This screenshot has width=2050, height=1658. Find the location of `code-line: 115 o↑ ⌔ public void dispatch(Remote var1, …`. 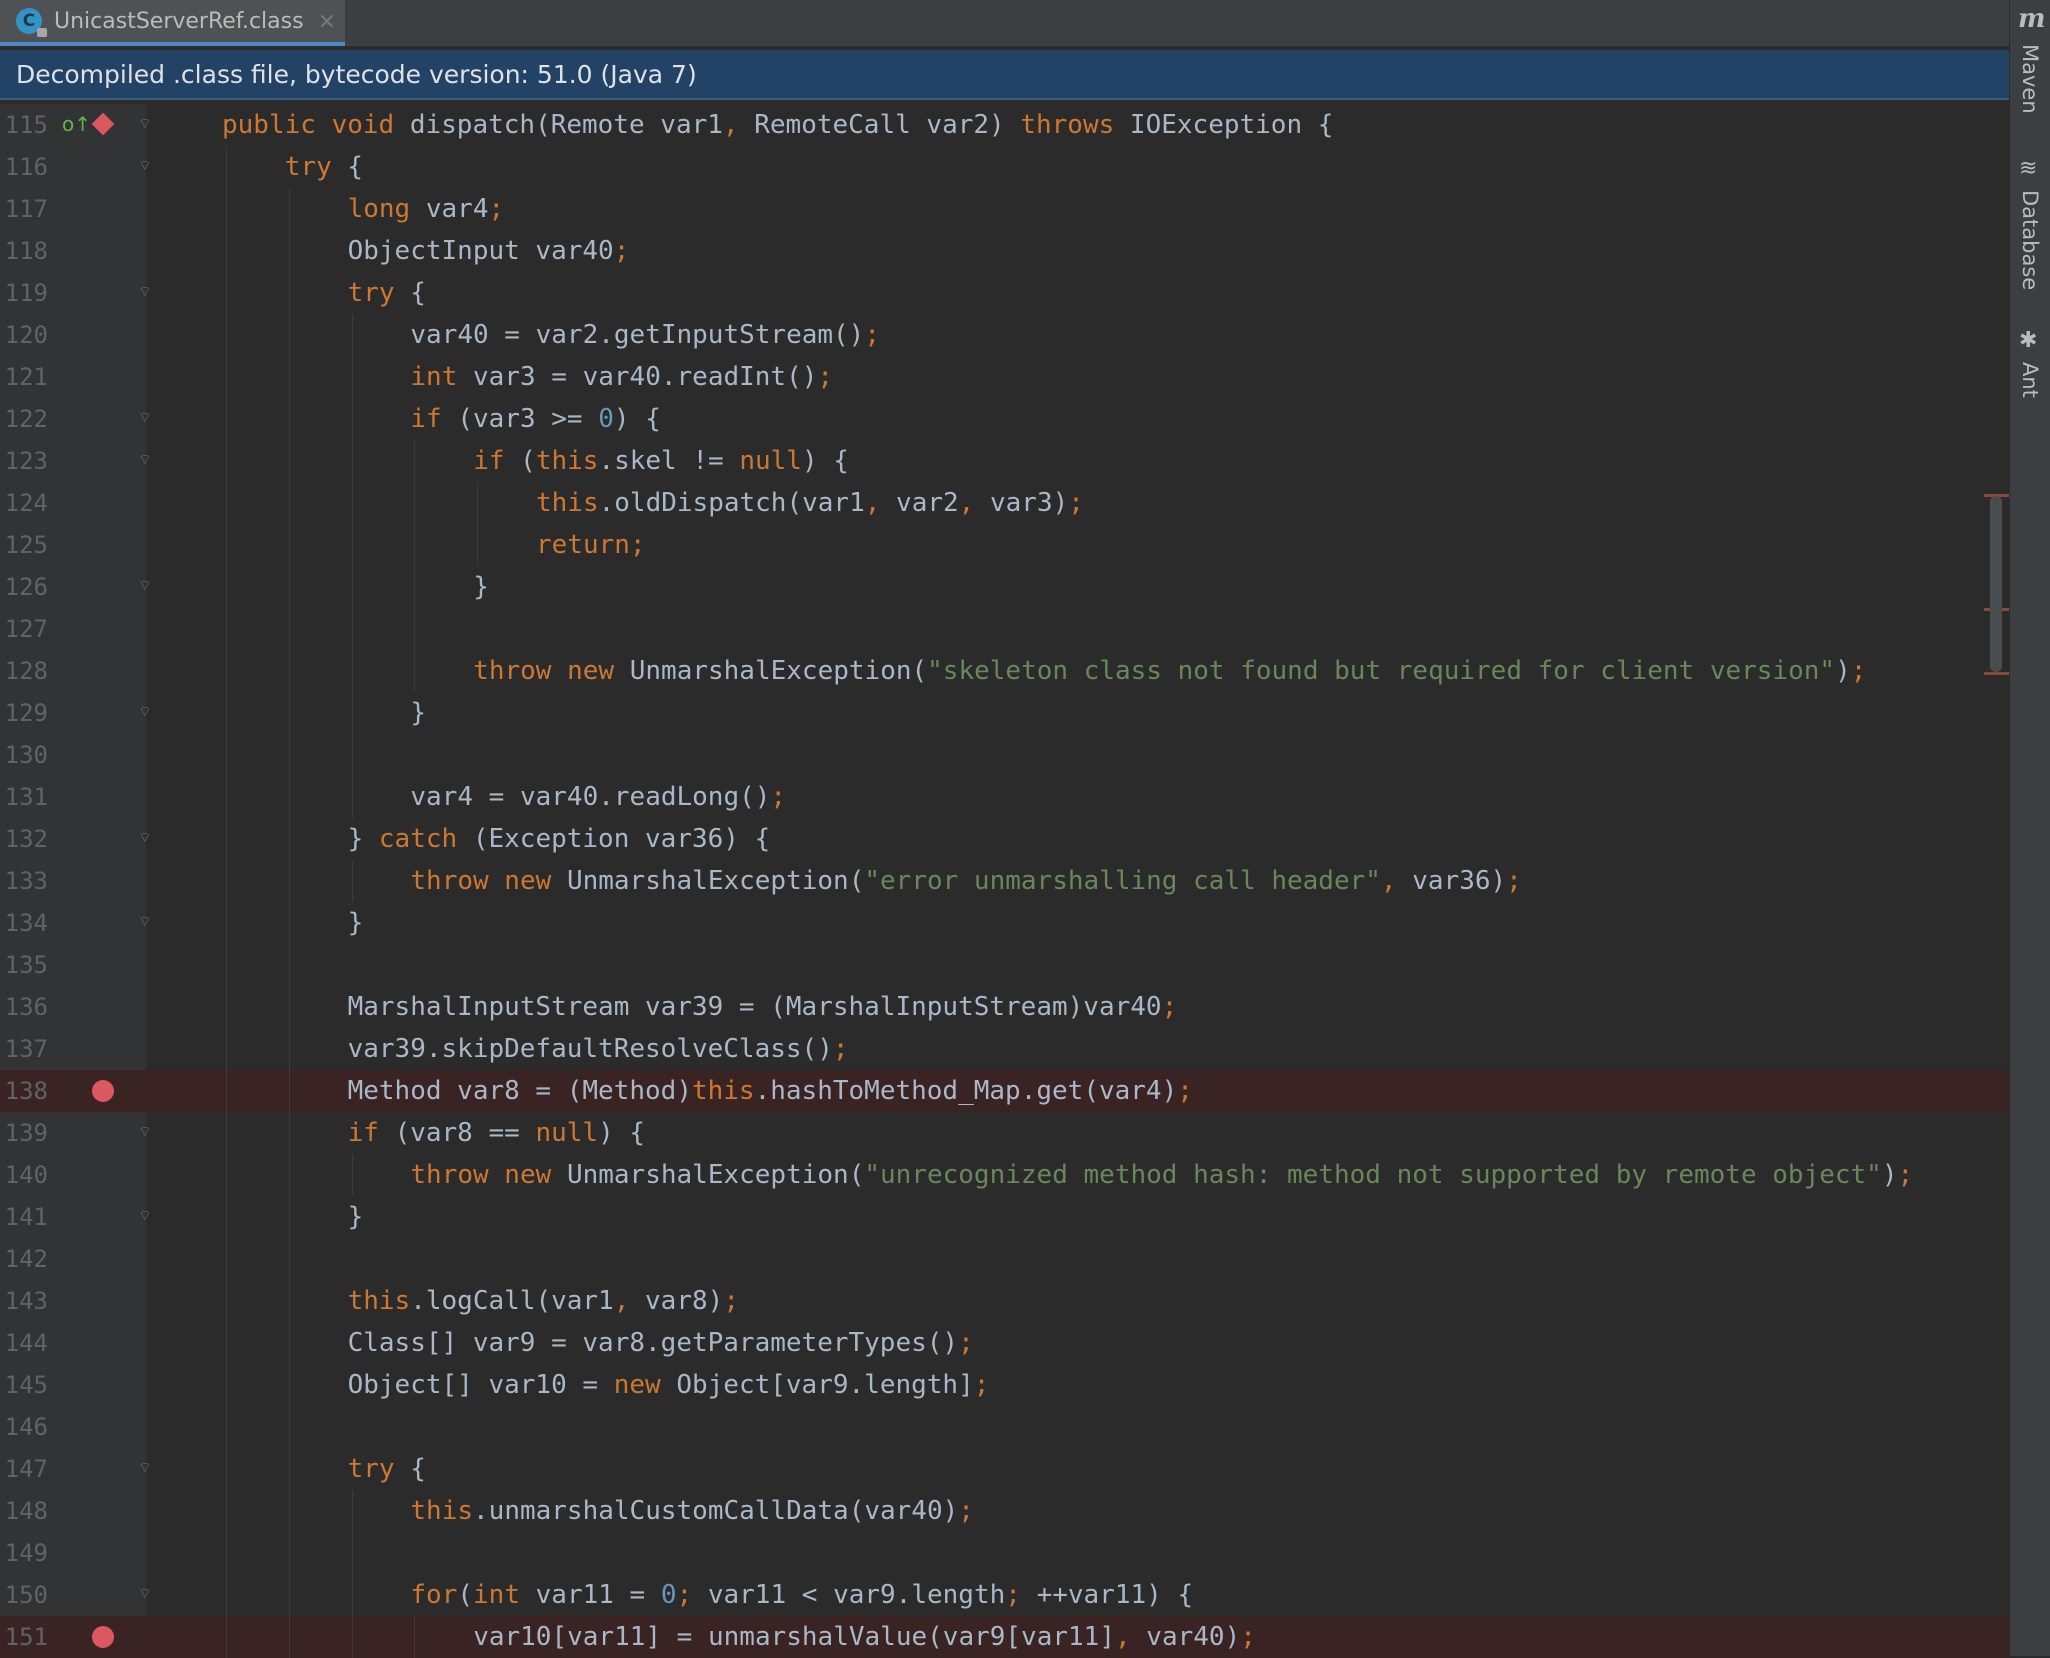

code-line: 115 o↑ ⌔ public void dispatch(Remote var1, … is located at coordinates (1005, 125).